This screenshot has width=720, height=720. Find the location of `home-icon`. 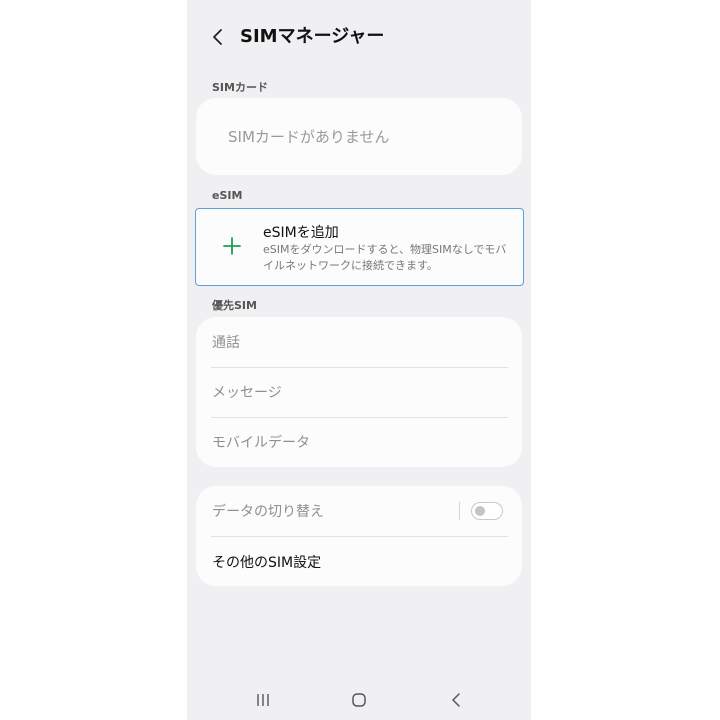

home-icon is located at coordinates (359, 700).